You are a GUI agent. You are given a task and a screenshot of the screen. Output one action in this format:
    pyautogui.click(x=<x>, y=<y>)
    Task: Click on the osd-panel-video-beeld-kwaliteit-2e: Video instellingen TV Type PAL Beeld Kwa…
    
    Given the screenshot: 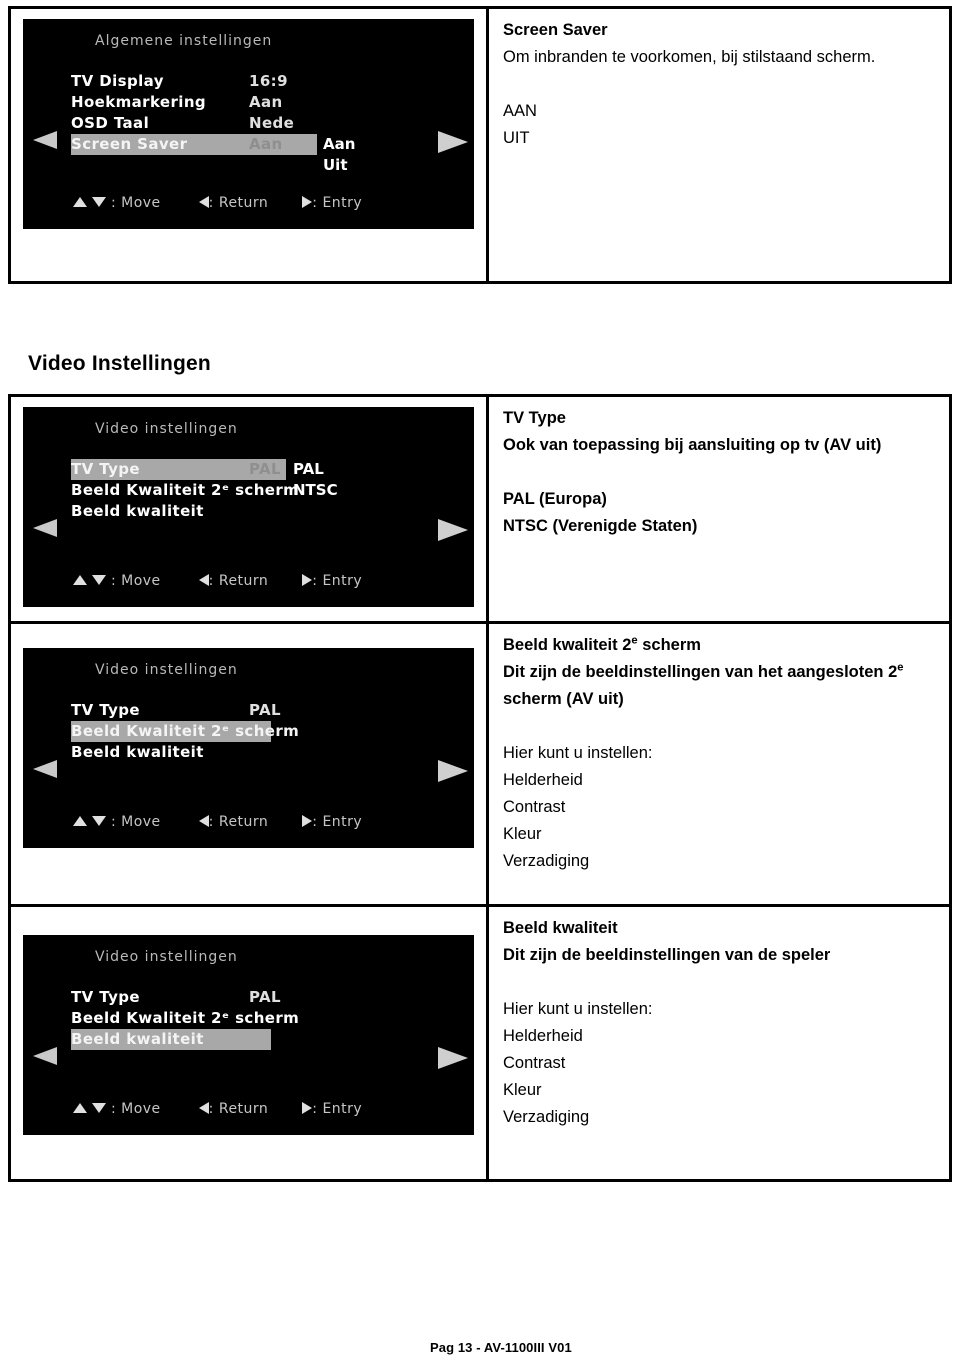 What is the action you would take?
    pyautogui.click(x=248, y=748)
    